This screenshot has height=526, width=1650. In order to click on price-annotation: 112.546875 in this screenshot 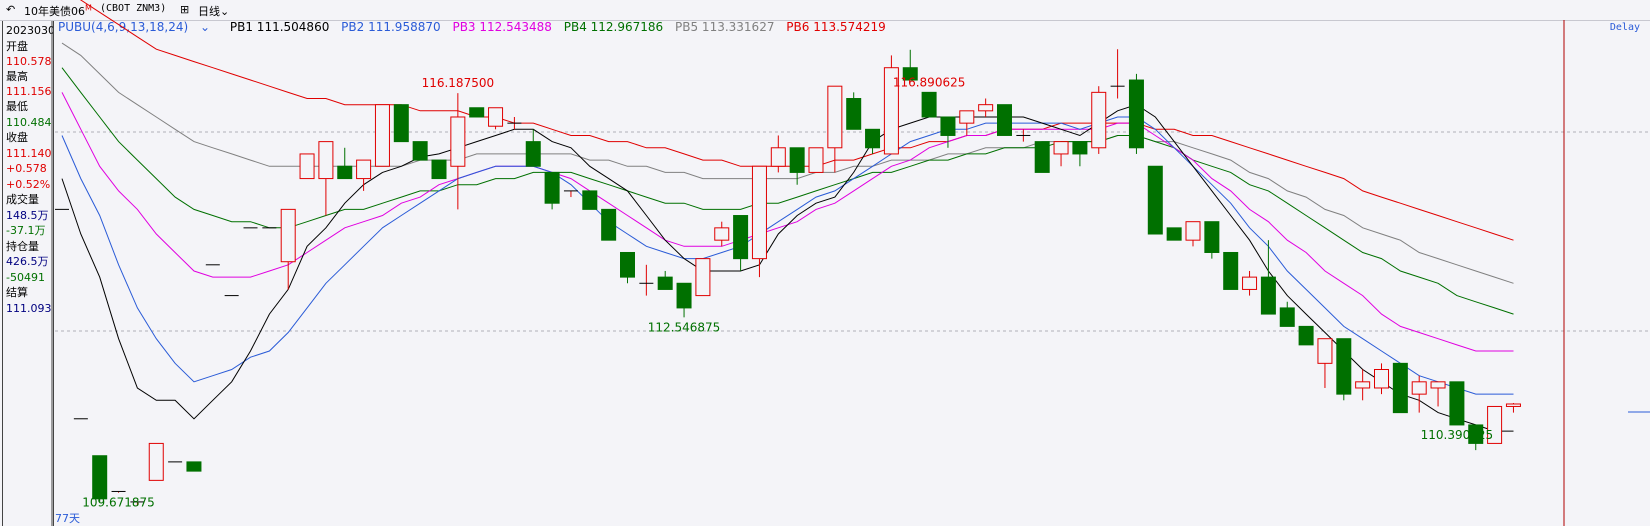, I will do `click(684, 327)`.